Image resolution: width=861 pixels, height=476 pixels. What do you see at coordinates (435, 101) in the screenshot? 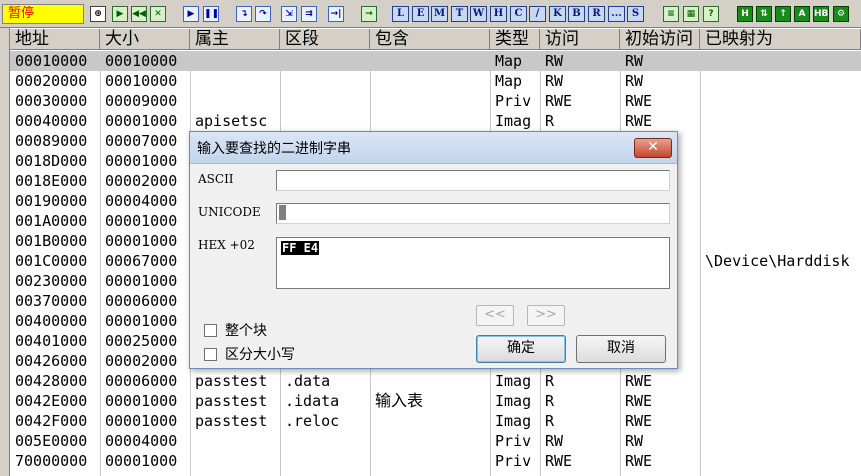
I see `table-row: 00030000 00009000 Priv RWE RWE` at bounding box center [435, 101].